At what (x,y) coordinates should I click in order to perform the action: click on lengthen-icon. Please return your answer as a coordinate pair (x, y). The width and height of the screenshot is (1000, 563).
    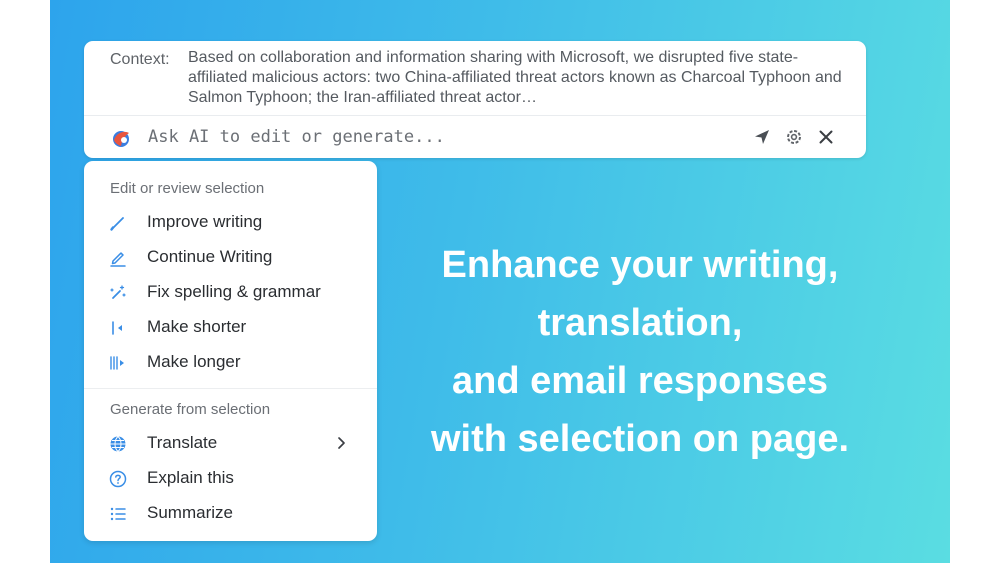
    Looking at the image, I should click on (117, 363).